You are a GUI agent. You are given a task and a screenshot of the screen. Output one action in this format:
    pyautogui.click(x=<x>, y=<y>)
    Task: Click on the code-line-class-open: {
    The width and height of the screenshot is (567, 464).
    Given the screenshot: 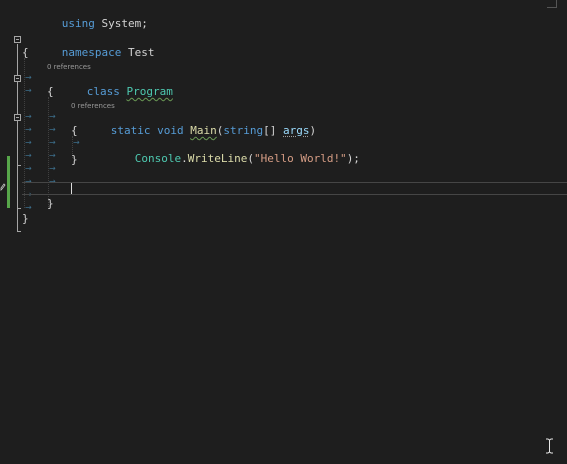 What is the action you would take?
    pyautogui.click(x=283, y=91)
    